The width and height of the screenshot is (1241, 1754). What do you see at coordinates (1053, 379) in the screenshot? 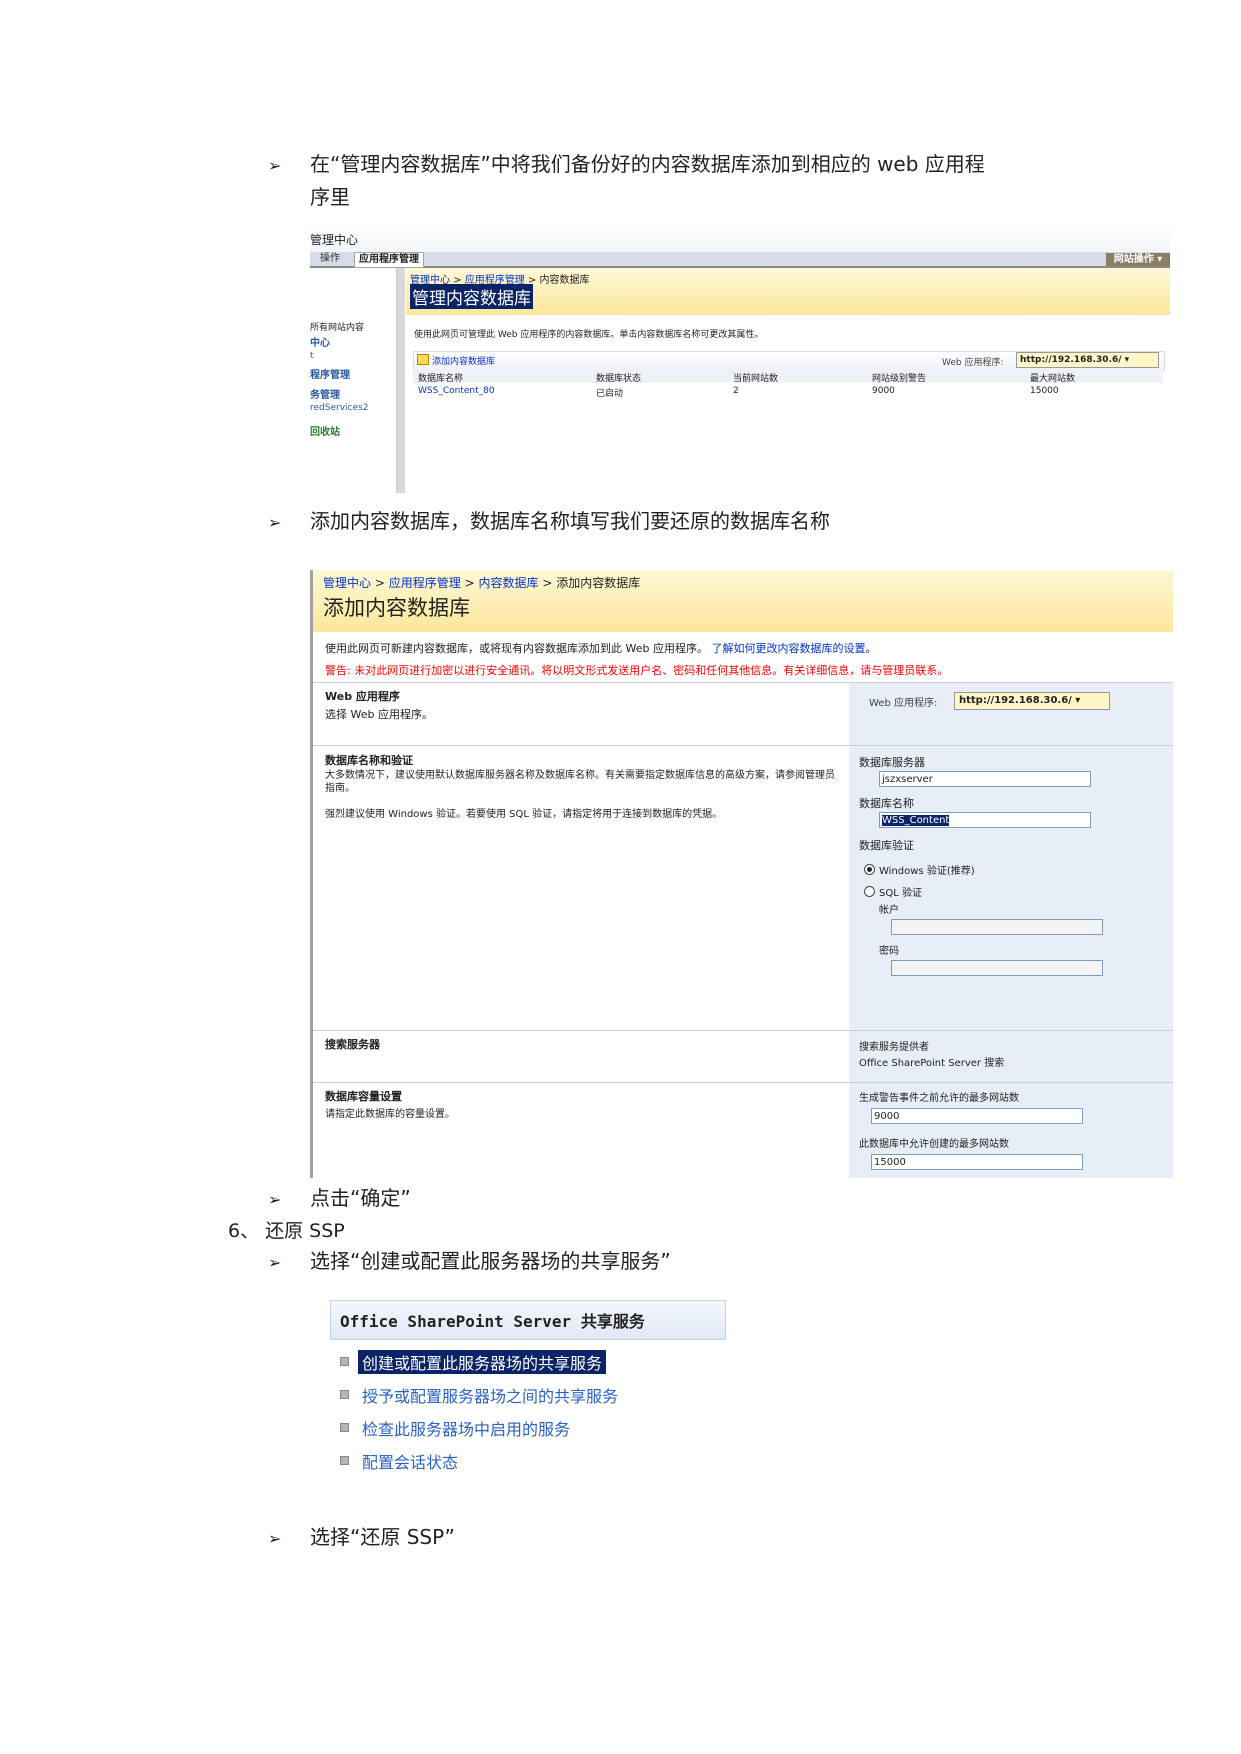
I see `col-max-sites: 最大网站数` at bounding box center [1053, 379].